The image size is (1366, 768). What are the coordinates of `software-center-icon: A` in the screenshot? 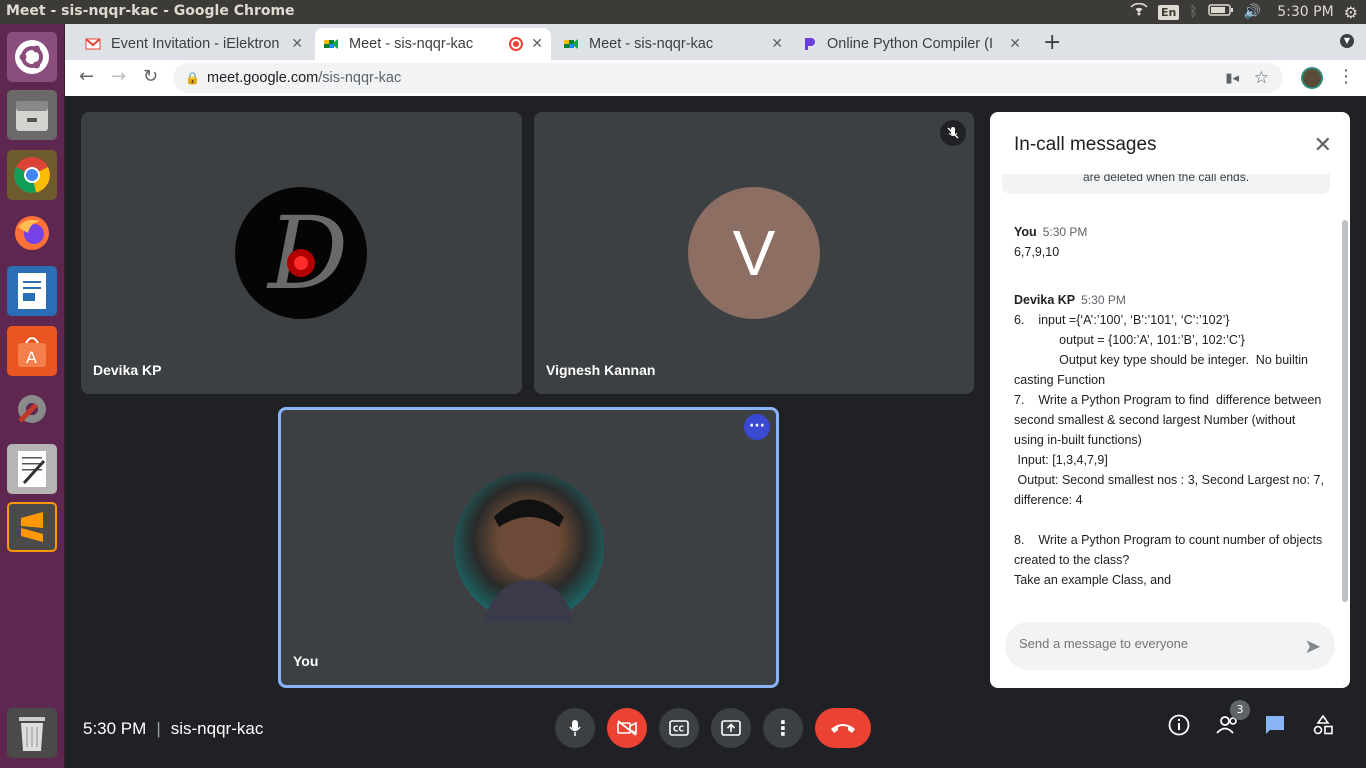 It's located at (32, 351).